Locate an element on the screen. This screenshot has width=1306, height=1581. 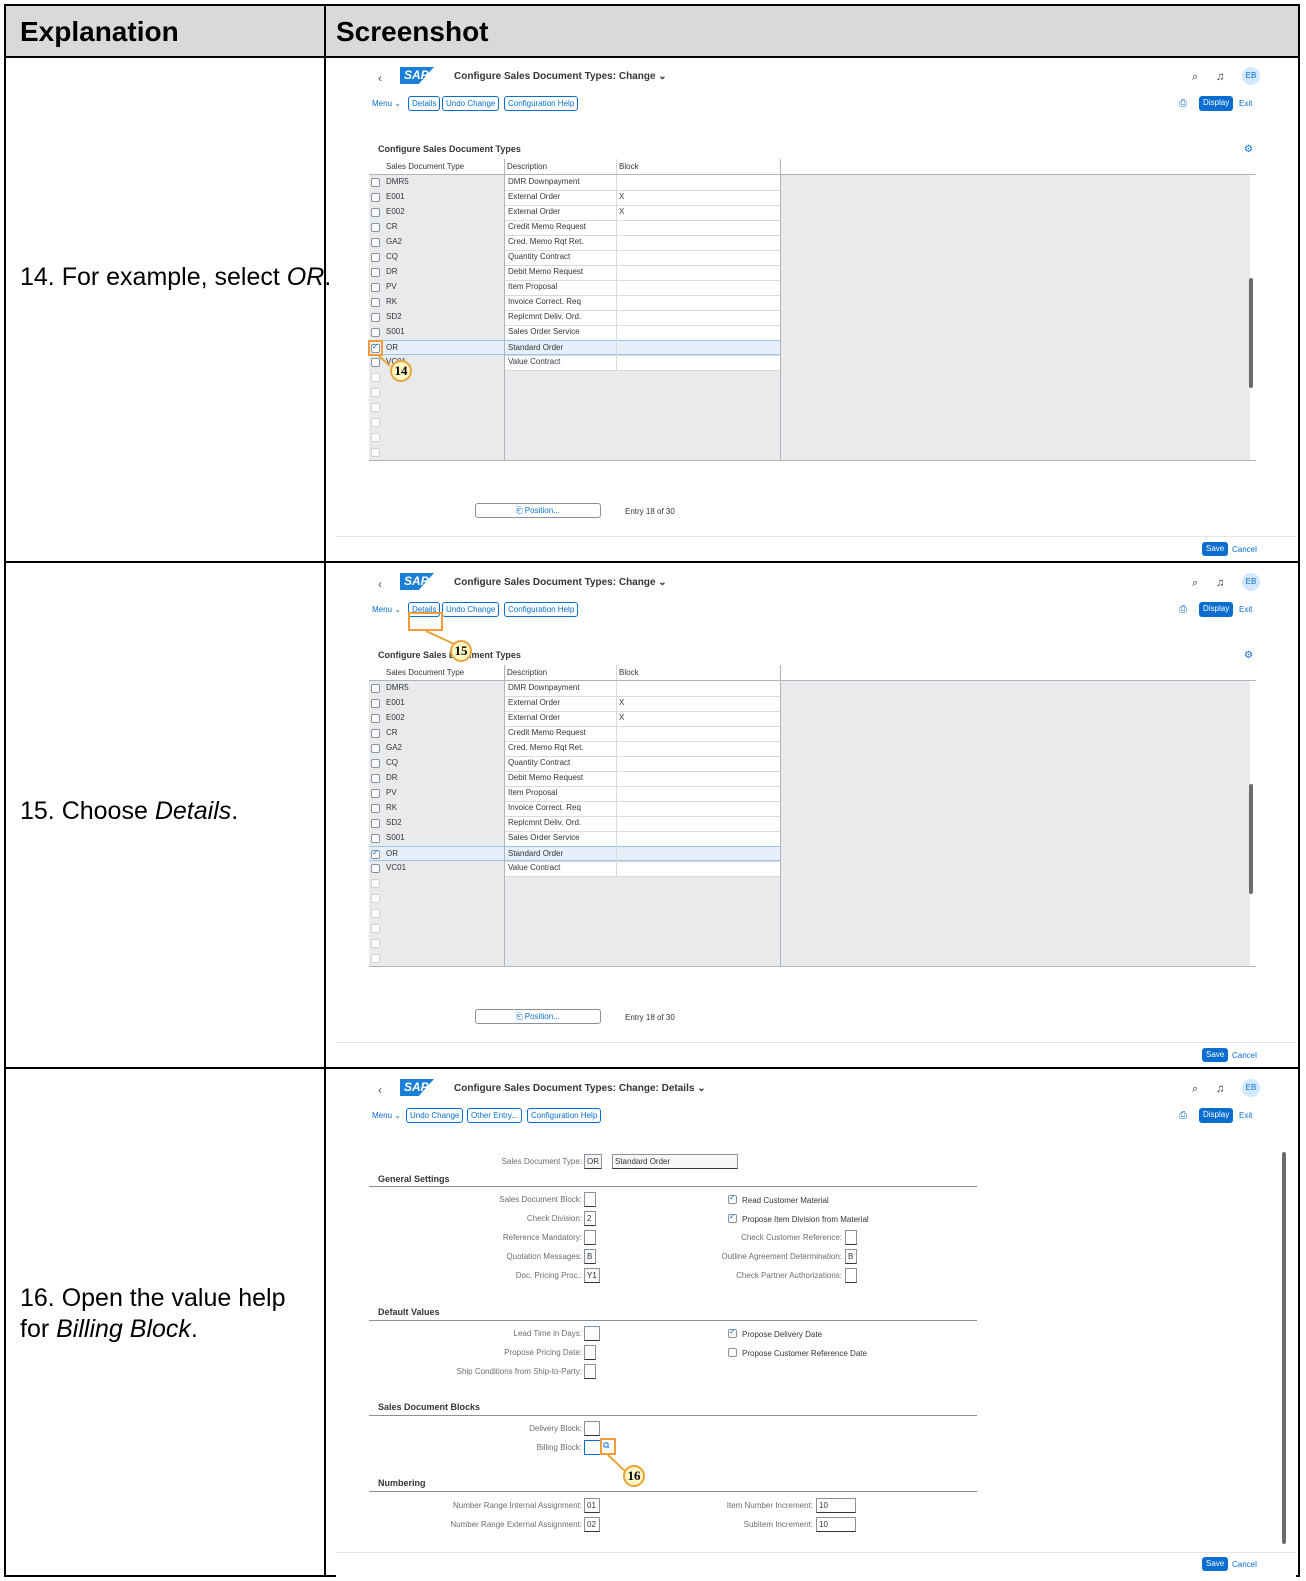
propose-delivery-date-checkbox: Propose Delivery Date is located at coordinates (775, 1333).